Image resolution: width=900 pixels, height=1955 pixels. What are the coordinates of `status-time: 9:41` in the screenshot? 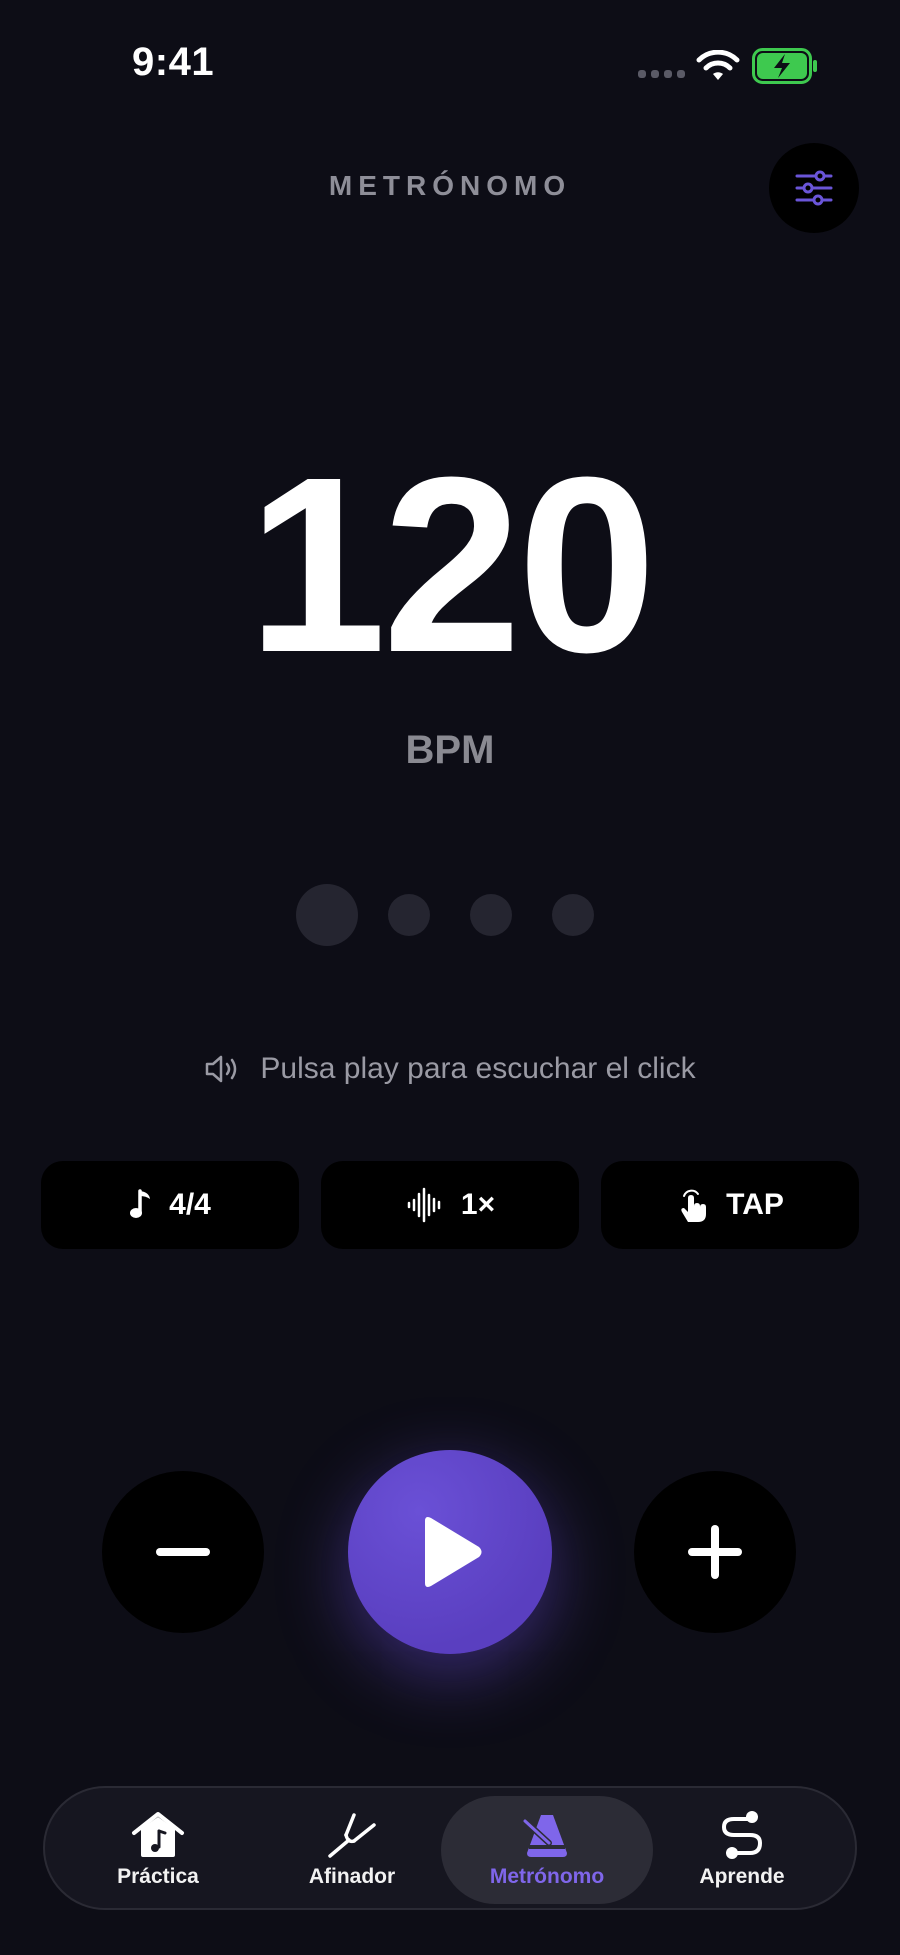 It's located at (173, 62).